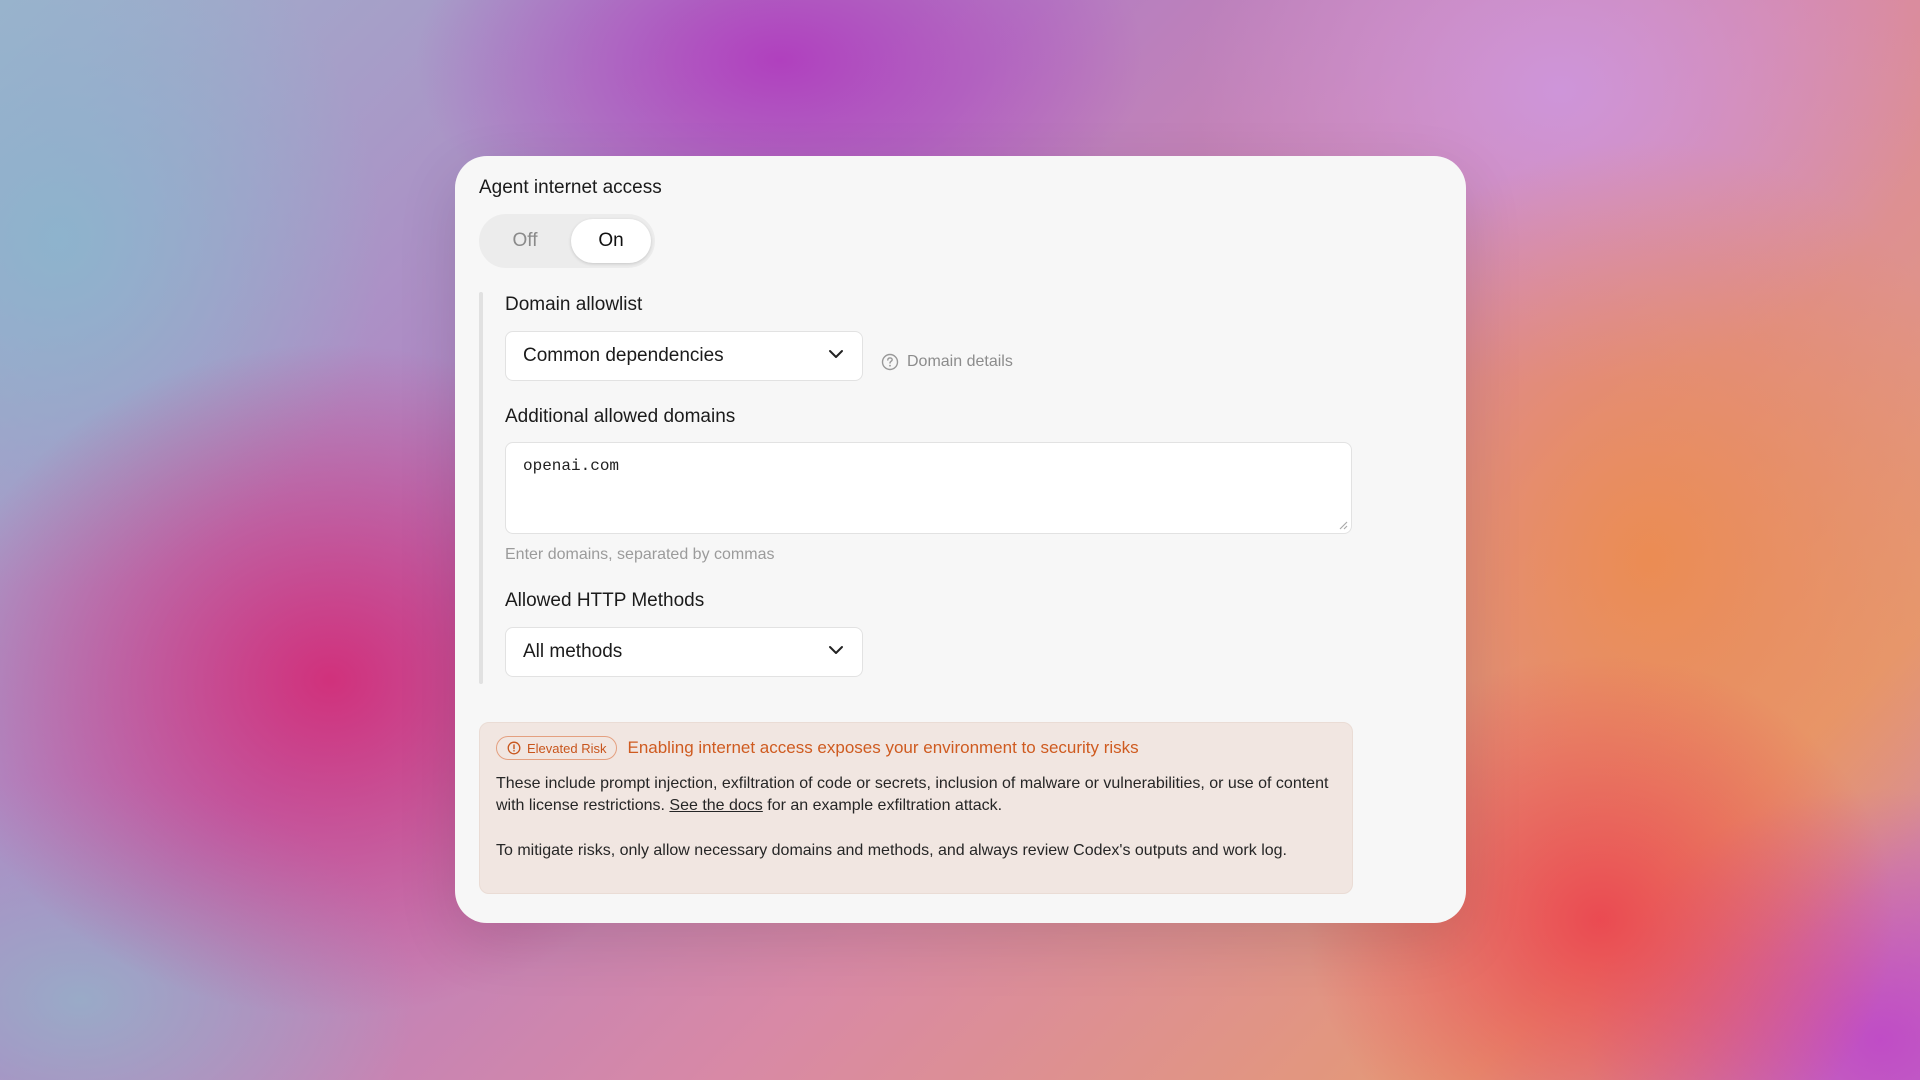 Image resolution: width=1920 pixels, height=1080 pixels. What do you see at coordinates (605, 600) in the screenshot?
I see `http-methods-label: Allowed HTTP Methods` at bounding box center [605, 600].